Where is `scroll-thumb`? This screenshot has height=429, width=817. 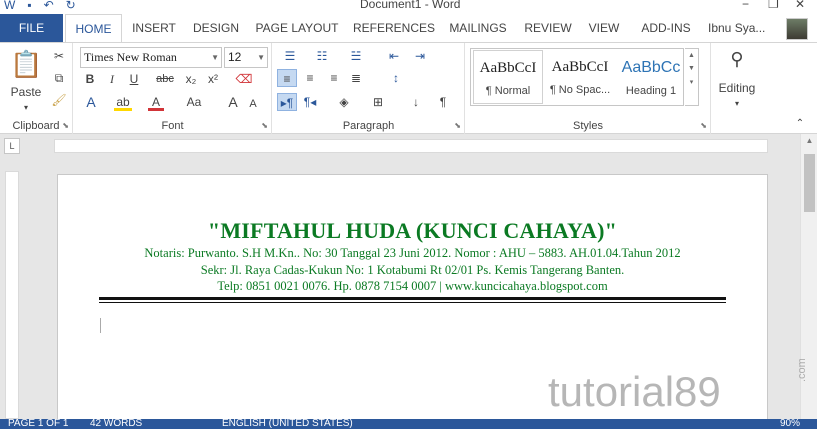
scroll-thumb is located at coordinates (809, 183).